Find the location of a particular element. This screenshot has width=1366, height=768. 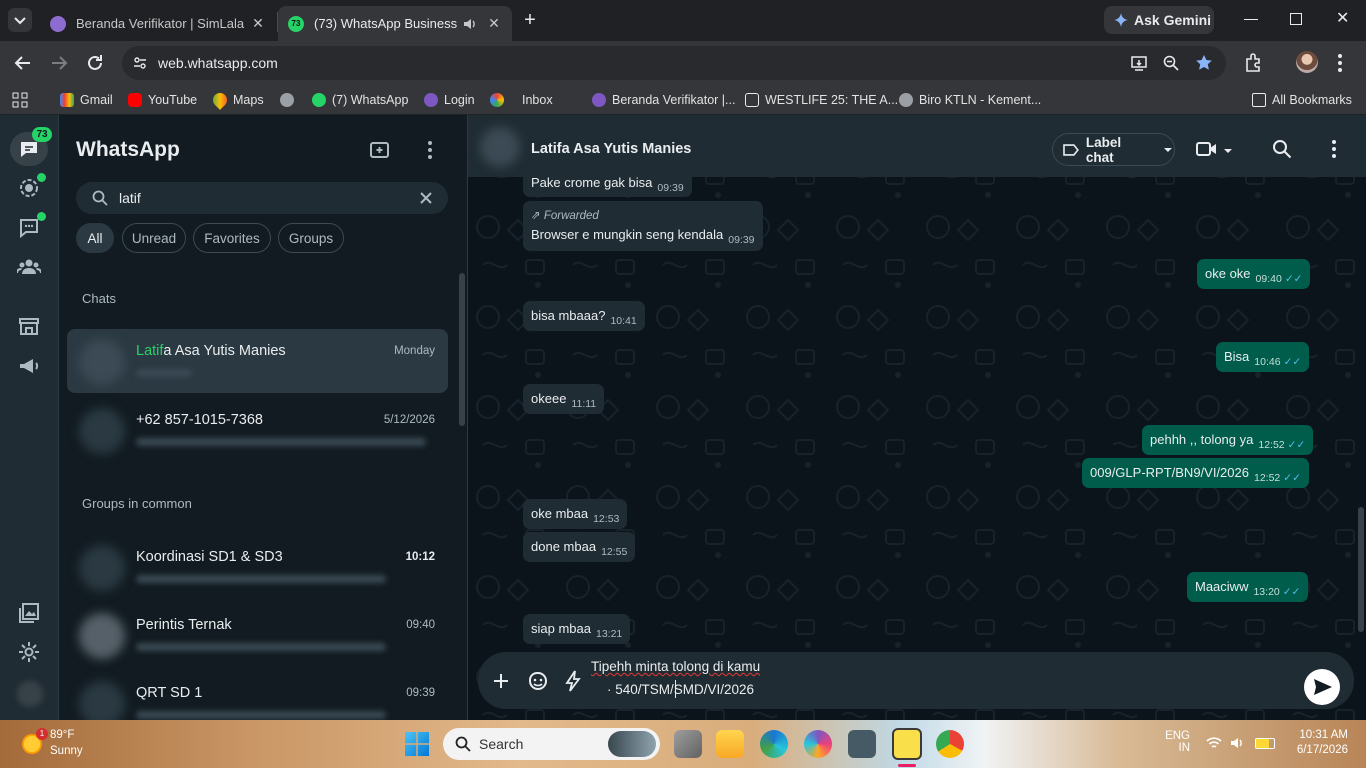

bookmark-inbox: Inbox is located at coordinates (521, 100).